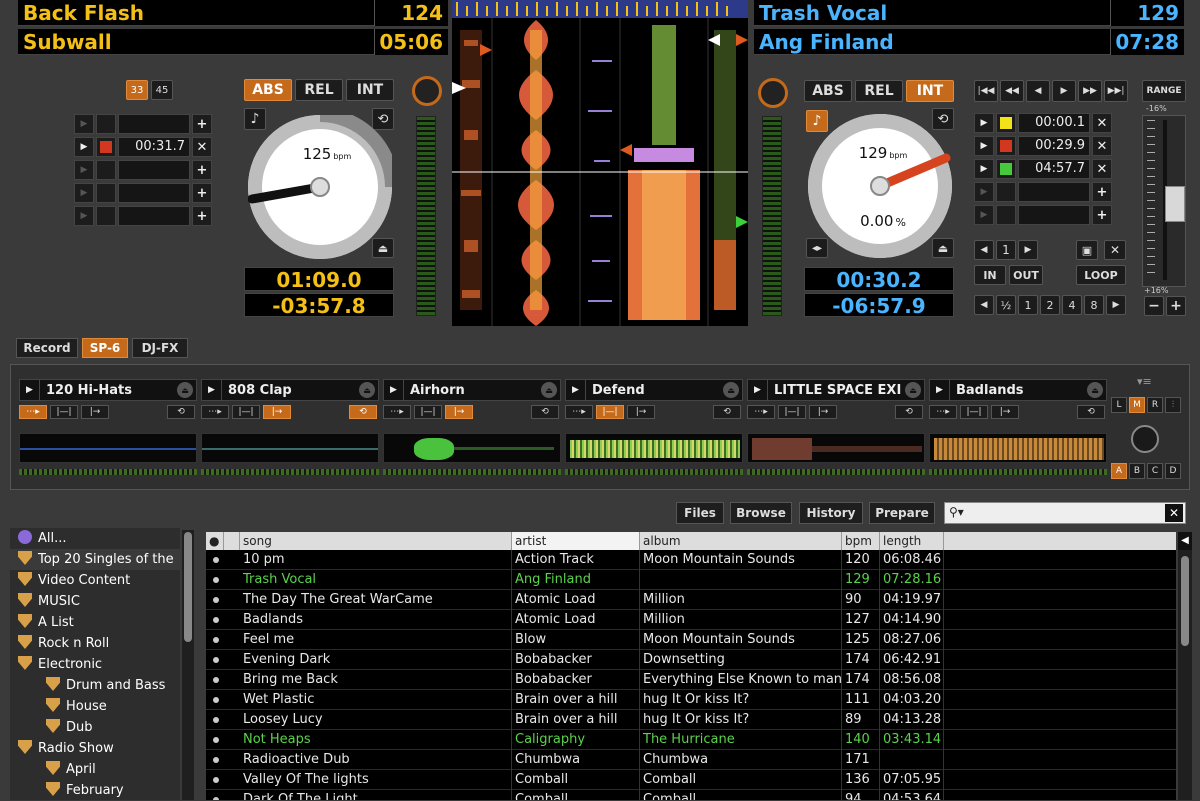  I want to click on bank-b-button: B, so click(1137, 471).